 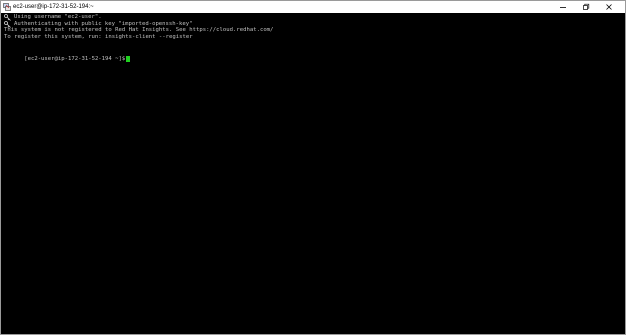 I want to click on shell-prompt: [ec2-user@ip-172-31-52-194 ~]$, so click(x=75, y=58).